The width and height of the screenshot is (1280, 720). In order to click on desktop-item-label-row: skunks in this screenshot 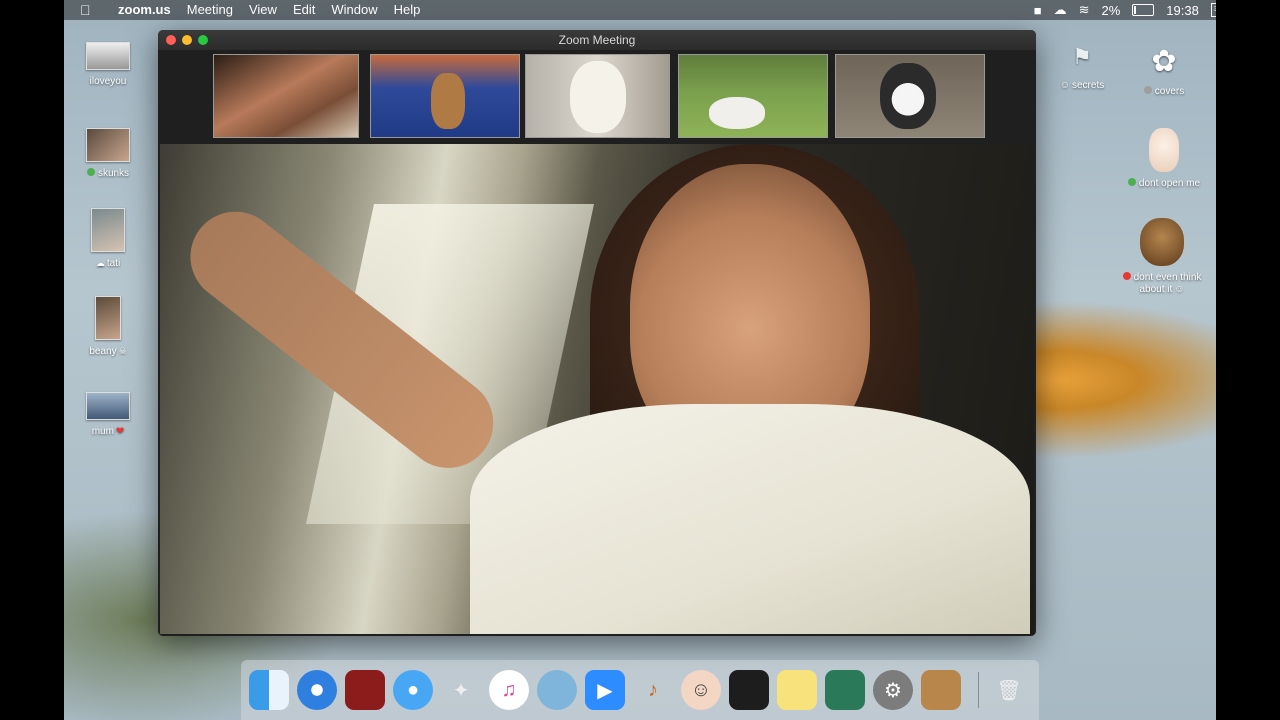, I will do `click(108, 173)`.